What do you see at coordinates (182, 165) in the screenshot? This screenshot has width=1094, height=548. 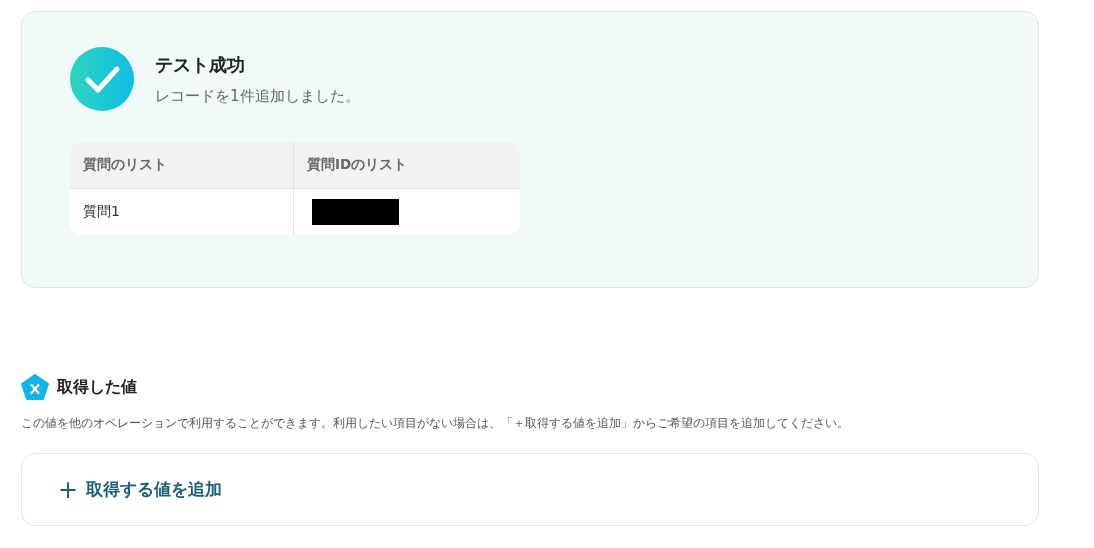 I see `column-header: 質問のリスト` at bounding box center [182, 165].